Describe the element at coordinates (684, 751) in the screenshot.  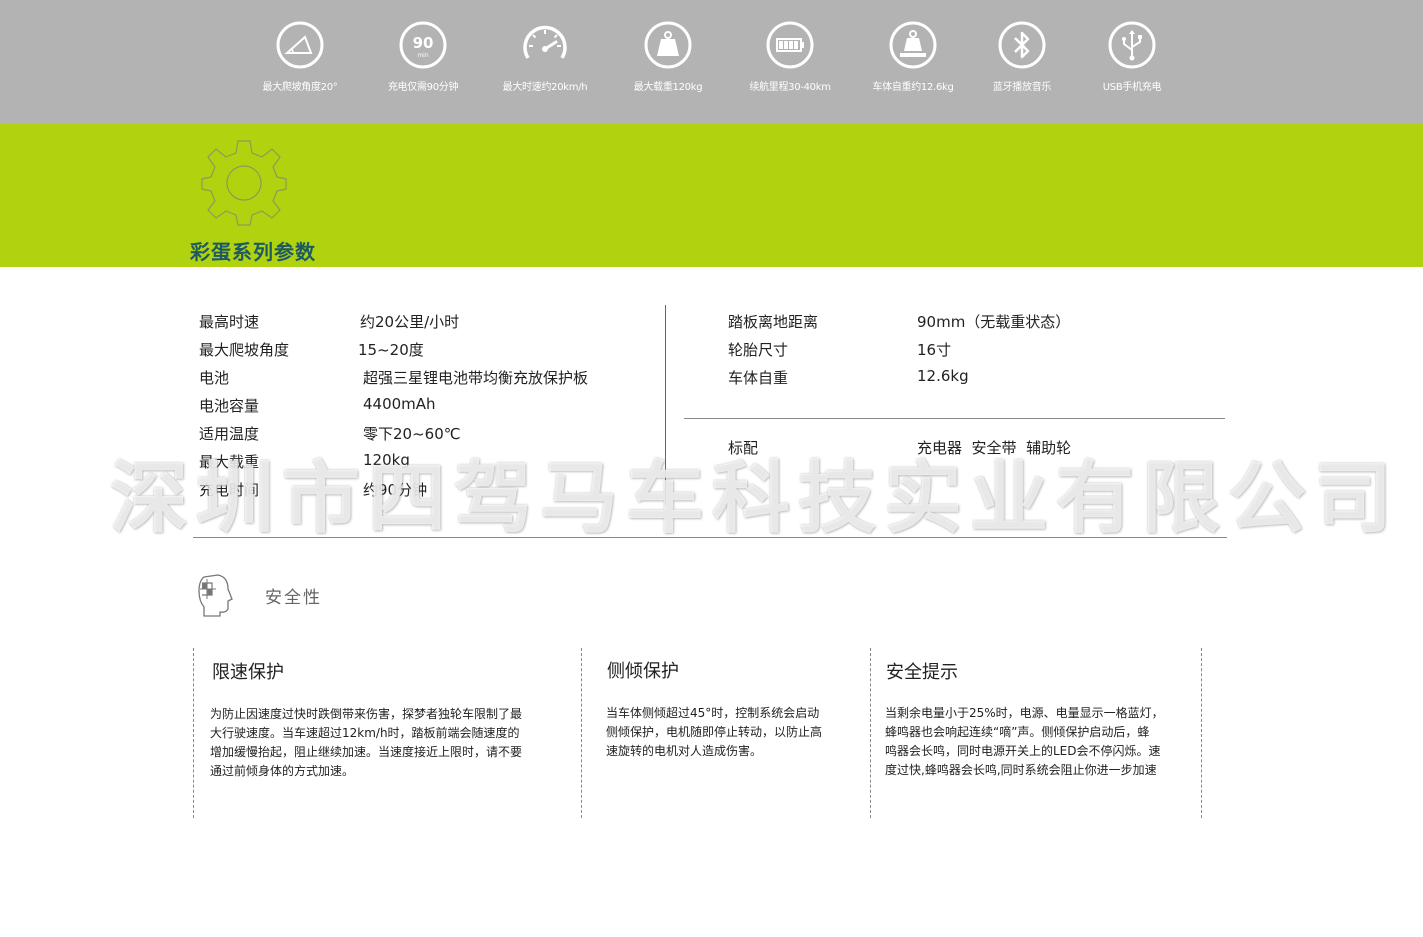
I see `text-line: 速旋转的电机对人造成伤害。` at that location.